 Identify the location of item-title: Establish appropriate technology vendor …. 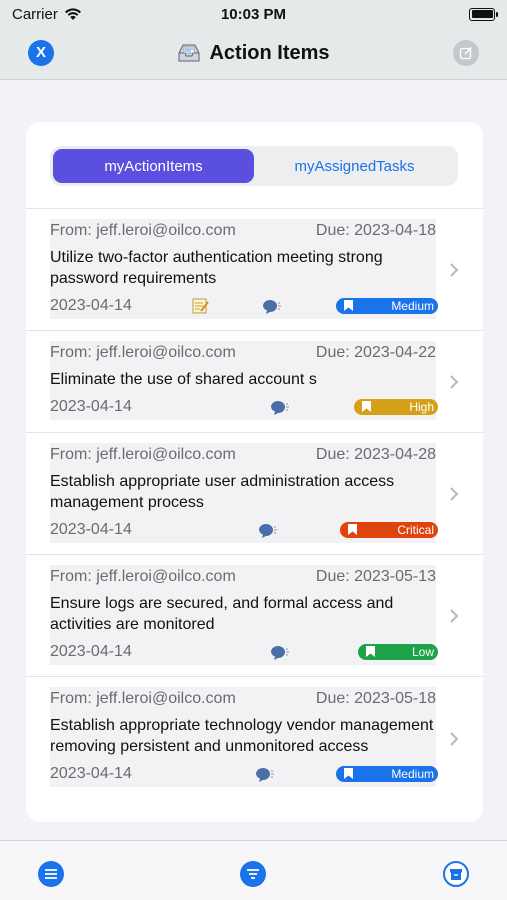
(242, 736).